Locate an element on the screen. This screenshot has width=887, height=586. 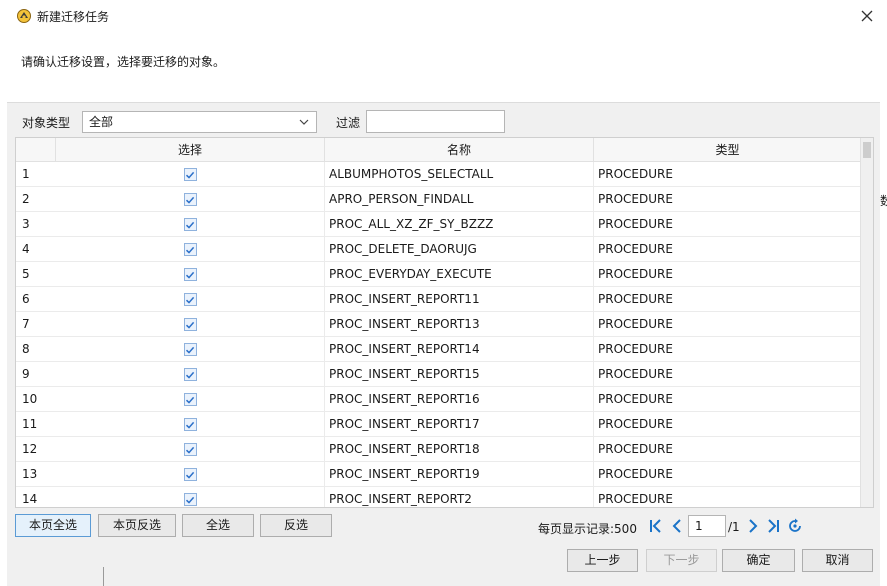
invert-all-button: 反选 is located at coordinates (296, 525).